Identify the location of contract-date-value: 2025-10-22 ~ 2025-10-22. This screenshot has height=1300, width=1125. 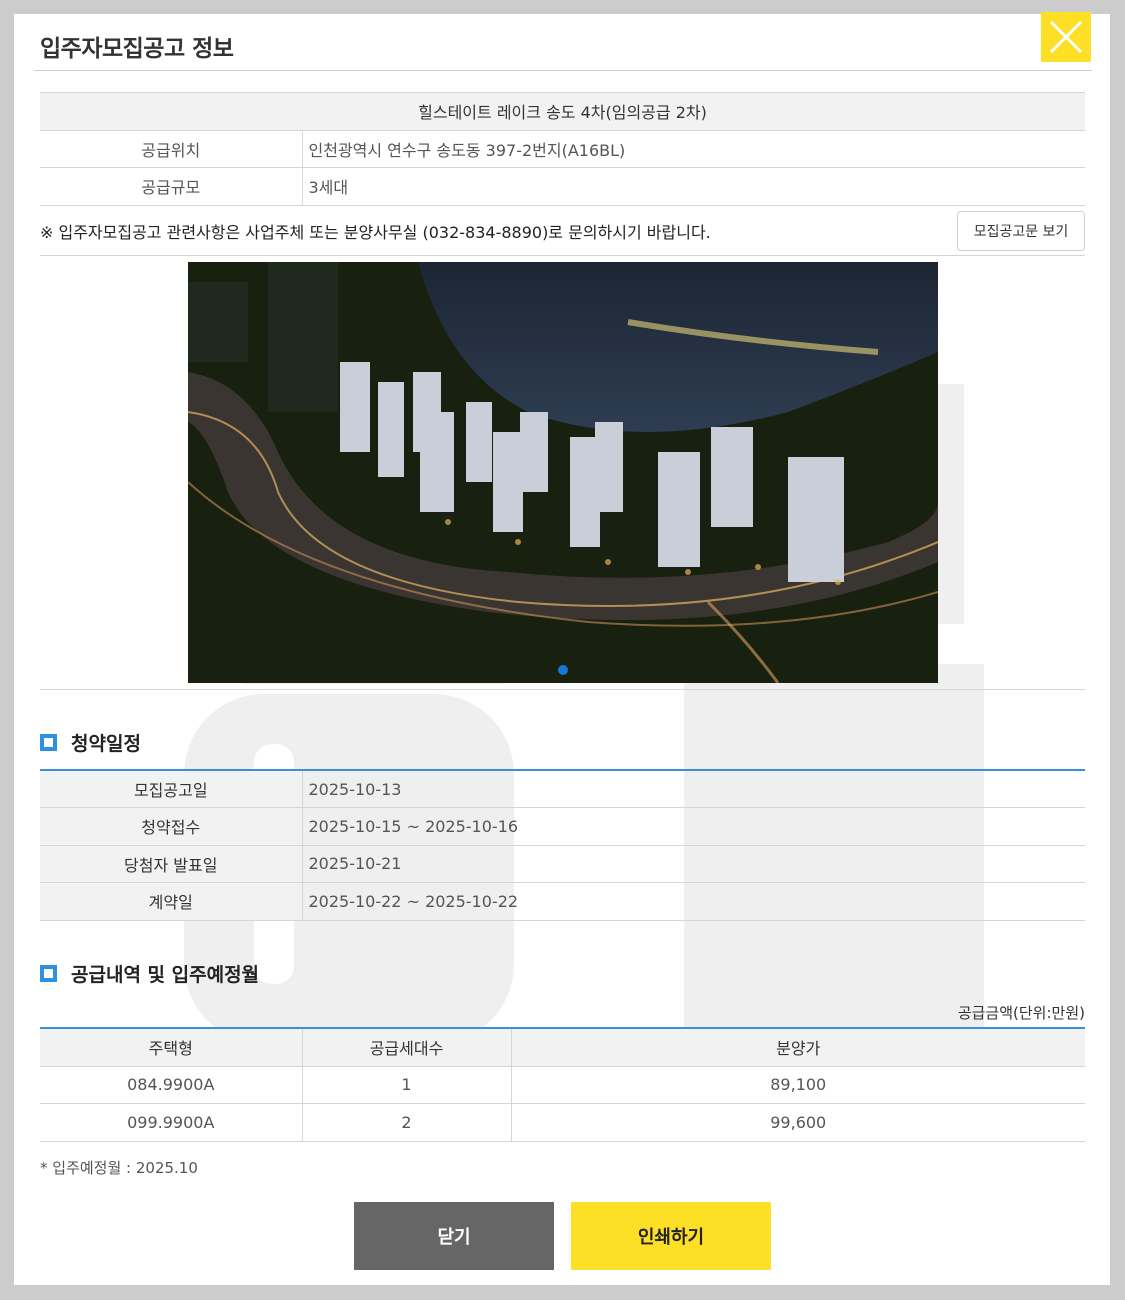
(693, 901).